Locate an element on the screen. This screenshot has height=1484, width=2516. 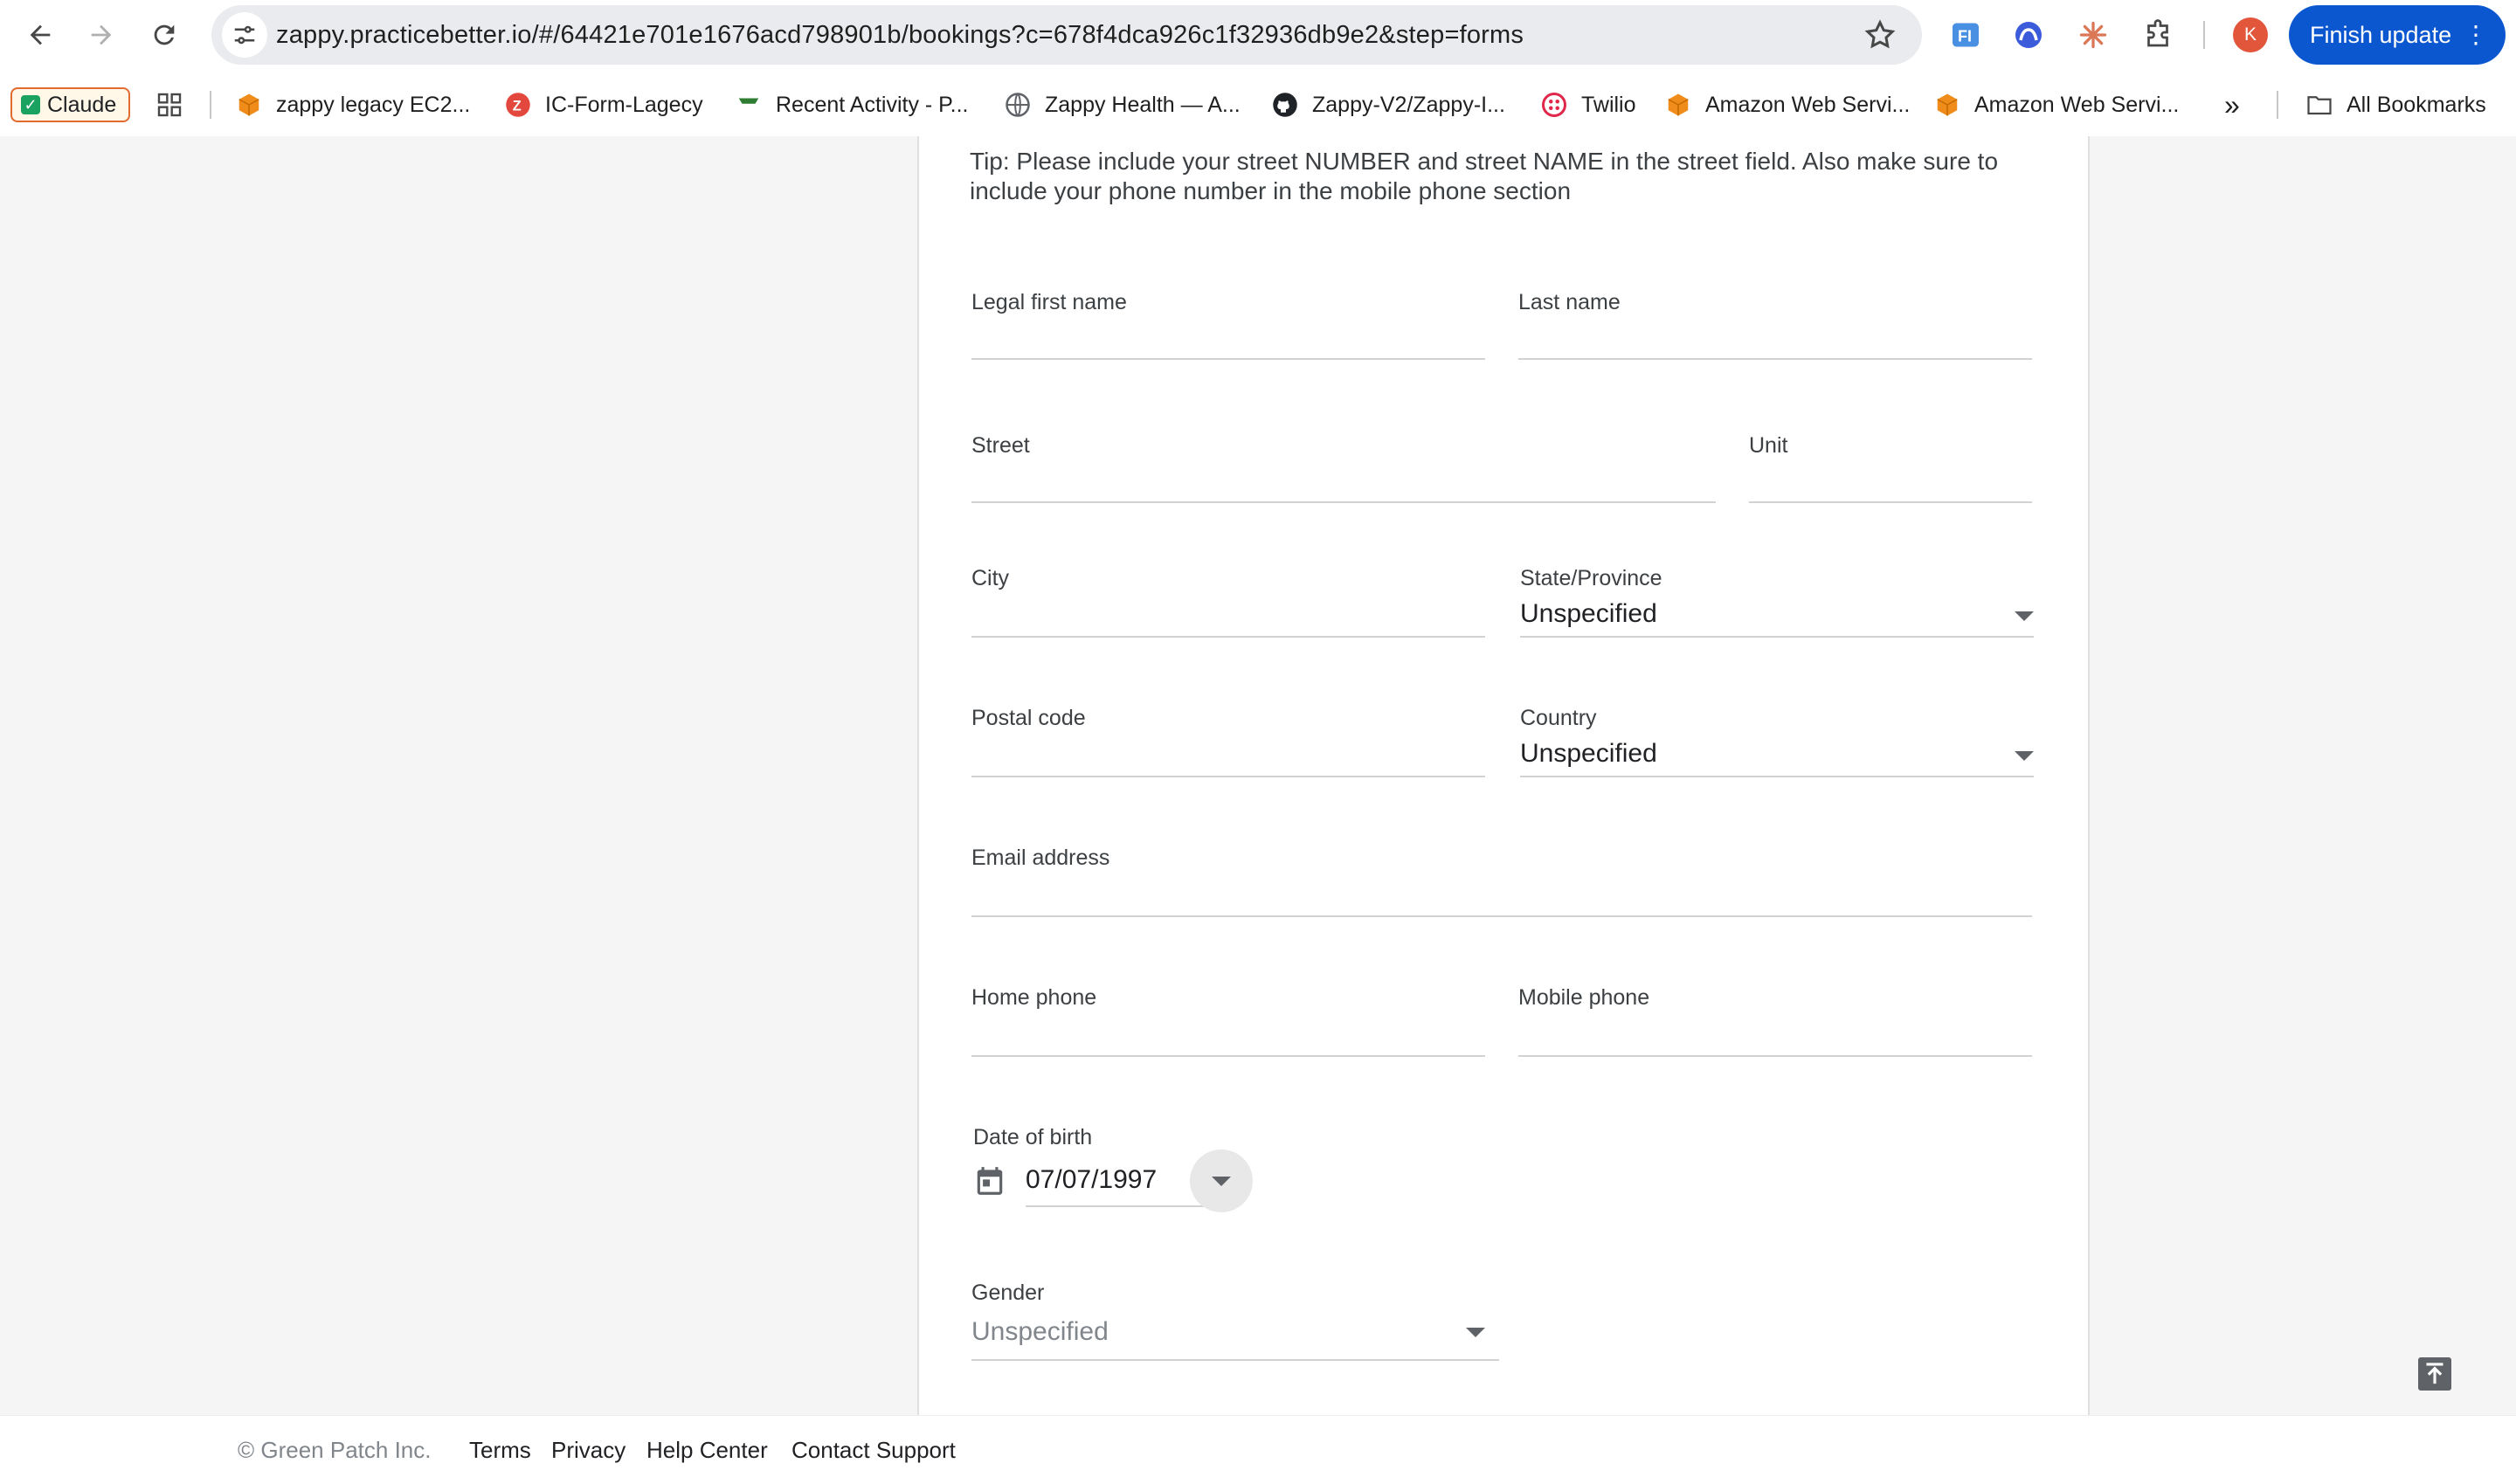
arrow-left-icon is located at coordinates (40, 34).